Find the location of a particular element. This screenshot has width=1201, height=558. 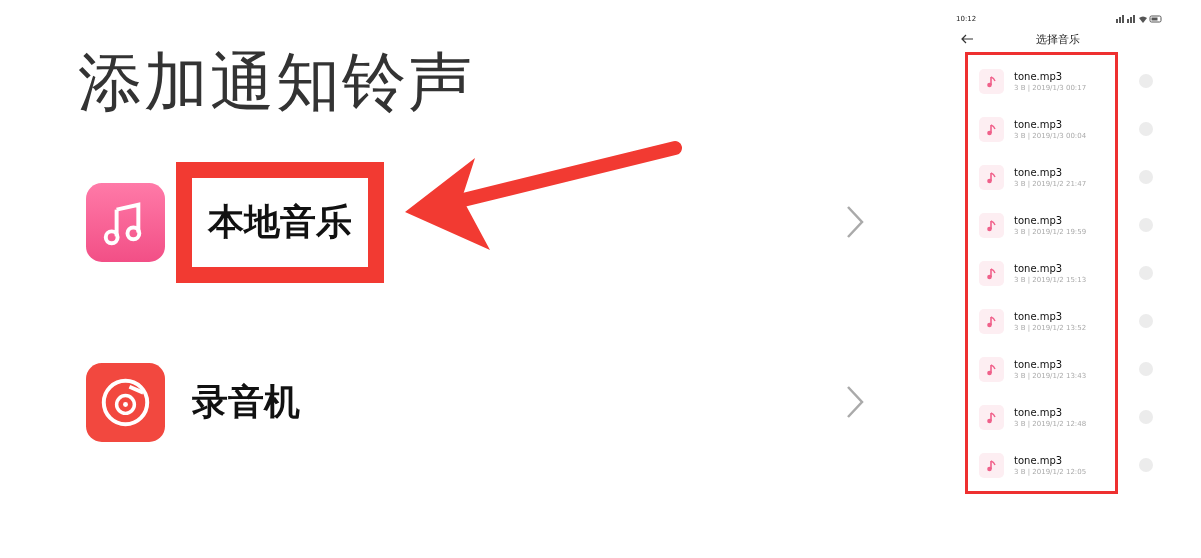

back-arrow-icon is located at coordinates (967, 39).